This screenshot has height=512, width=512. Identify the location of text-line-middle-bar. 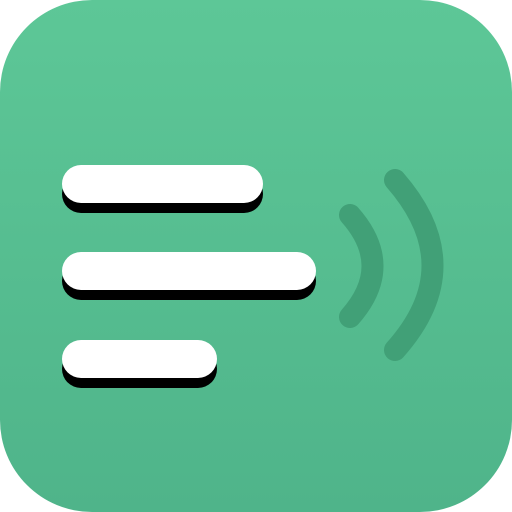
(189, 271).